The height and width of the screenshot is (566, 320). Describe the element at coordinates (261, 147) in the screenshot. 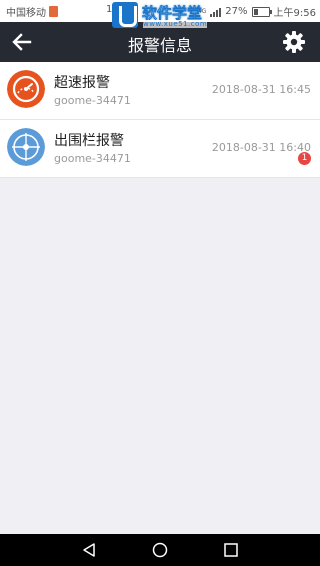

I see `alarm-time: 2018-08-31 16:40` at that location.